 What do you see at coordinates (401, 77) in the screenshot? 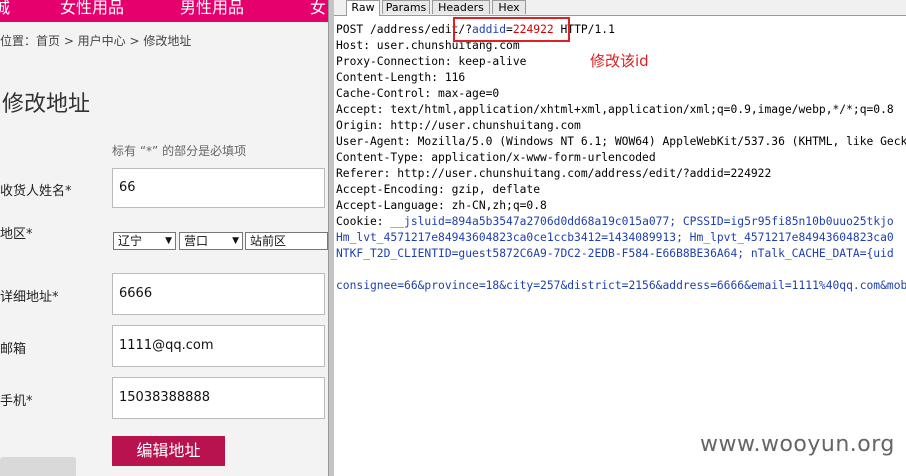
I see `header-content-length: Content-Length: 116` at bounding box center [401, 77].